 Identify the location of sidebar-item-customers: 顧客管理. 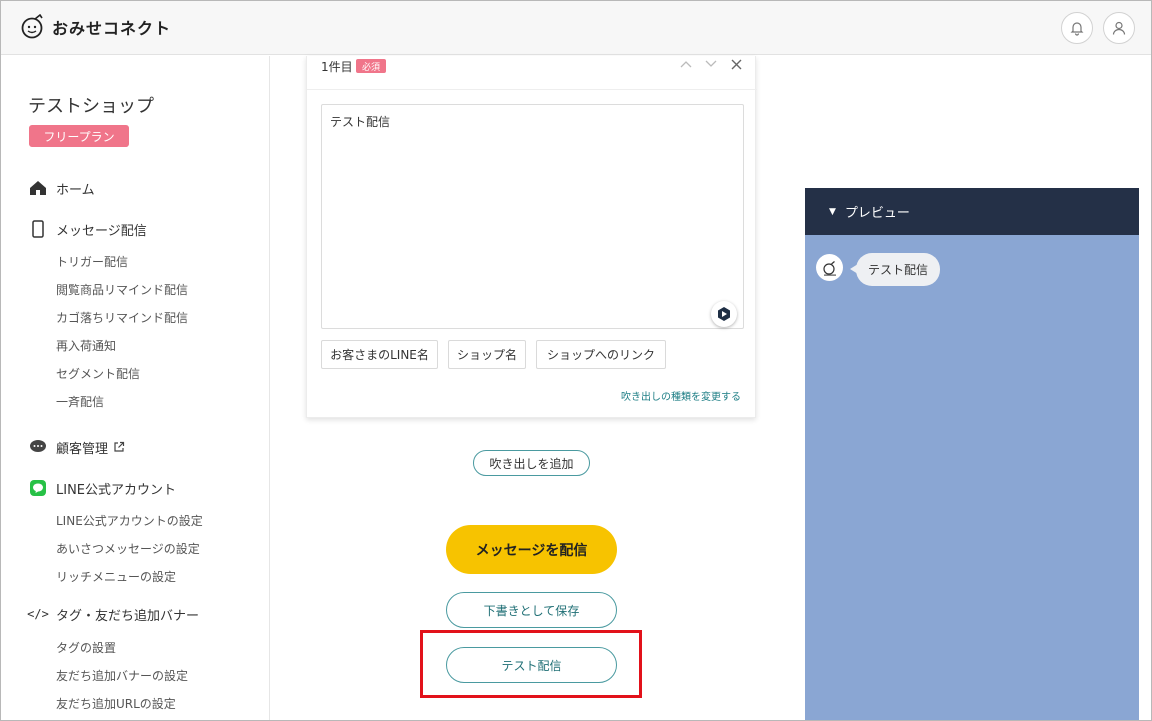
(76, 447).